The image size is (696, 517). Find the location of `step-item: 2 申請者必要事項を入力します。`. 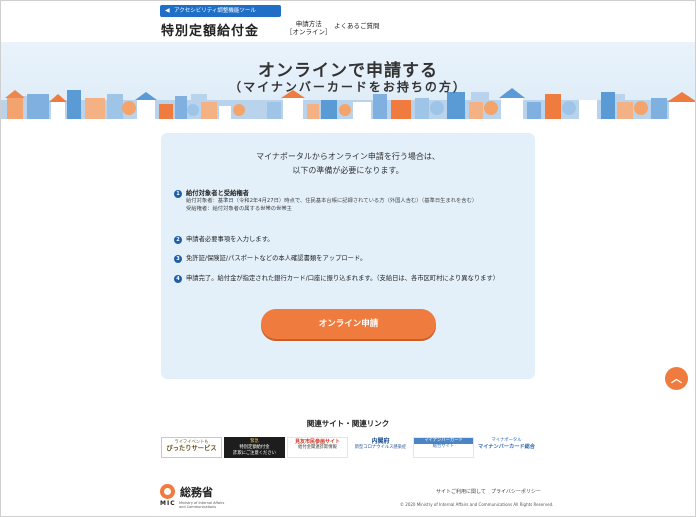

step-item: 2 申請者必要事項を入力します。 is located at coordinates (349, 241).